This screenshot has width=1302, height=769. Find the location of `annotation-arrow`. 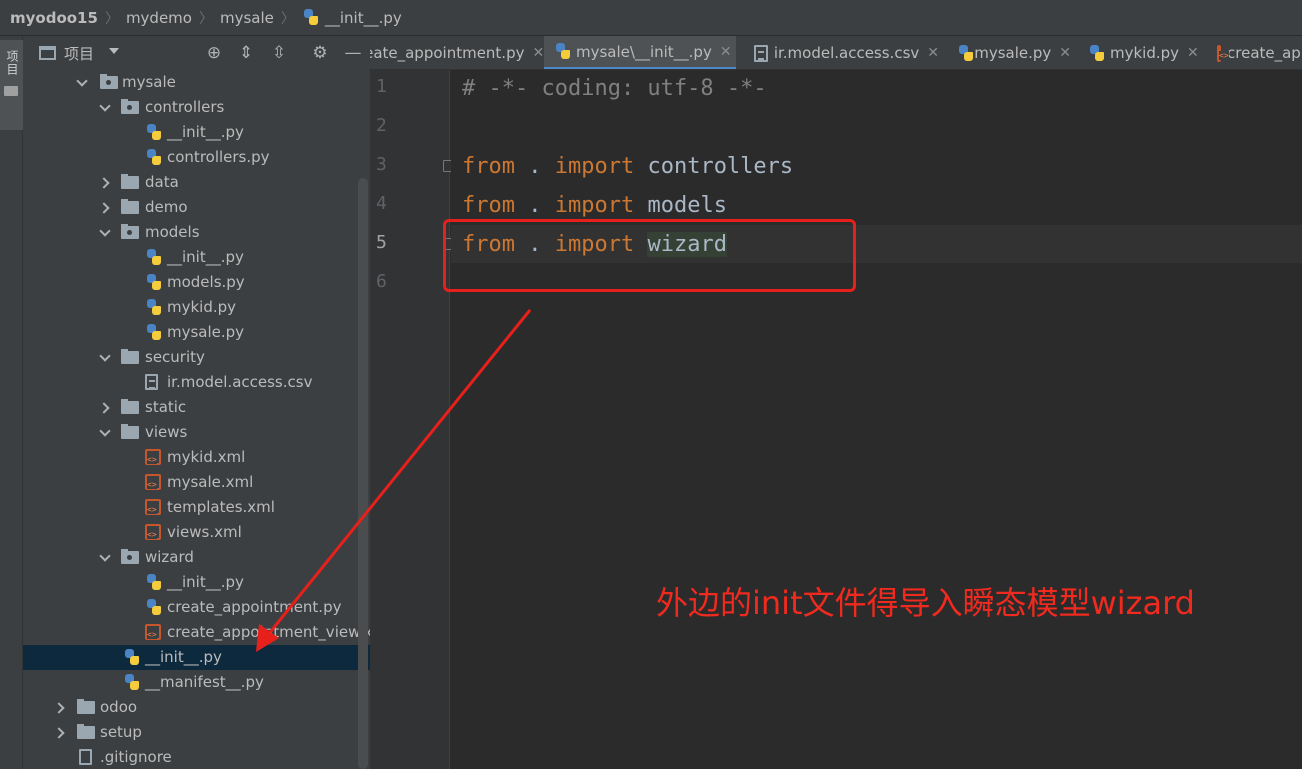

annotation-arrow is located at coordinates (394, 480).